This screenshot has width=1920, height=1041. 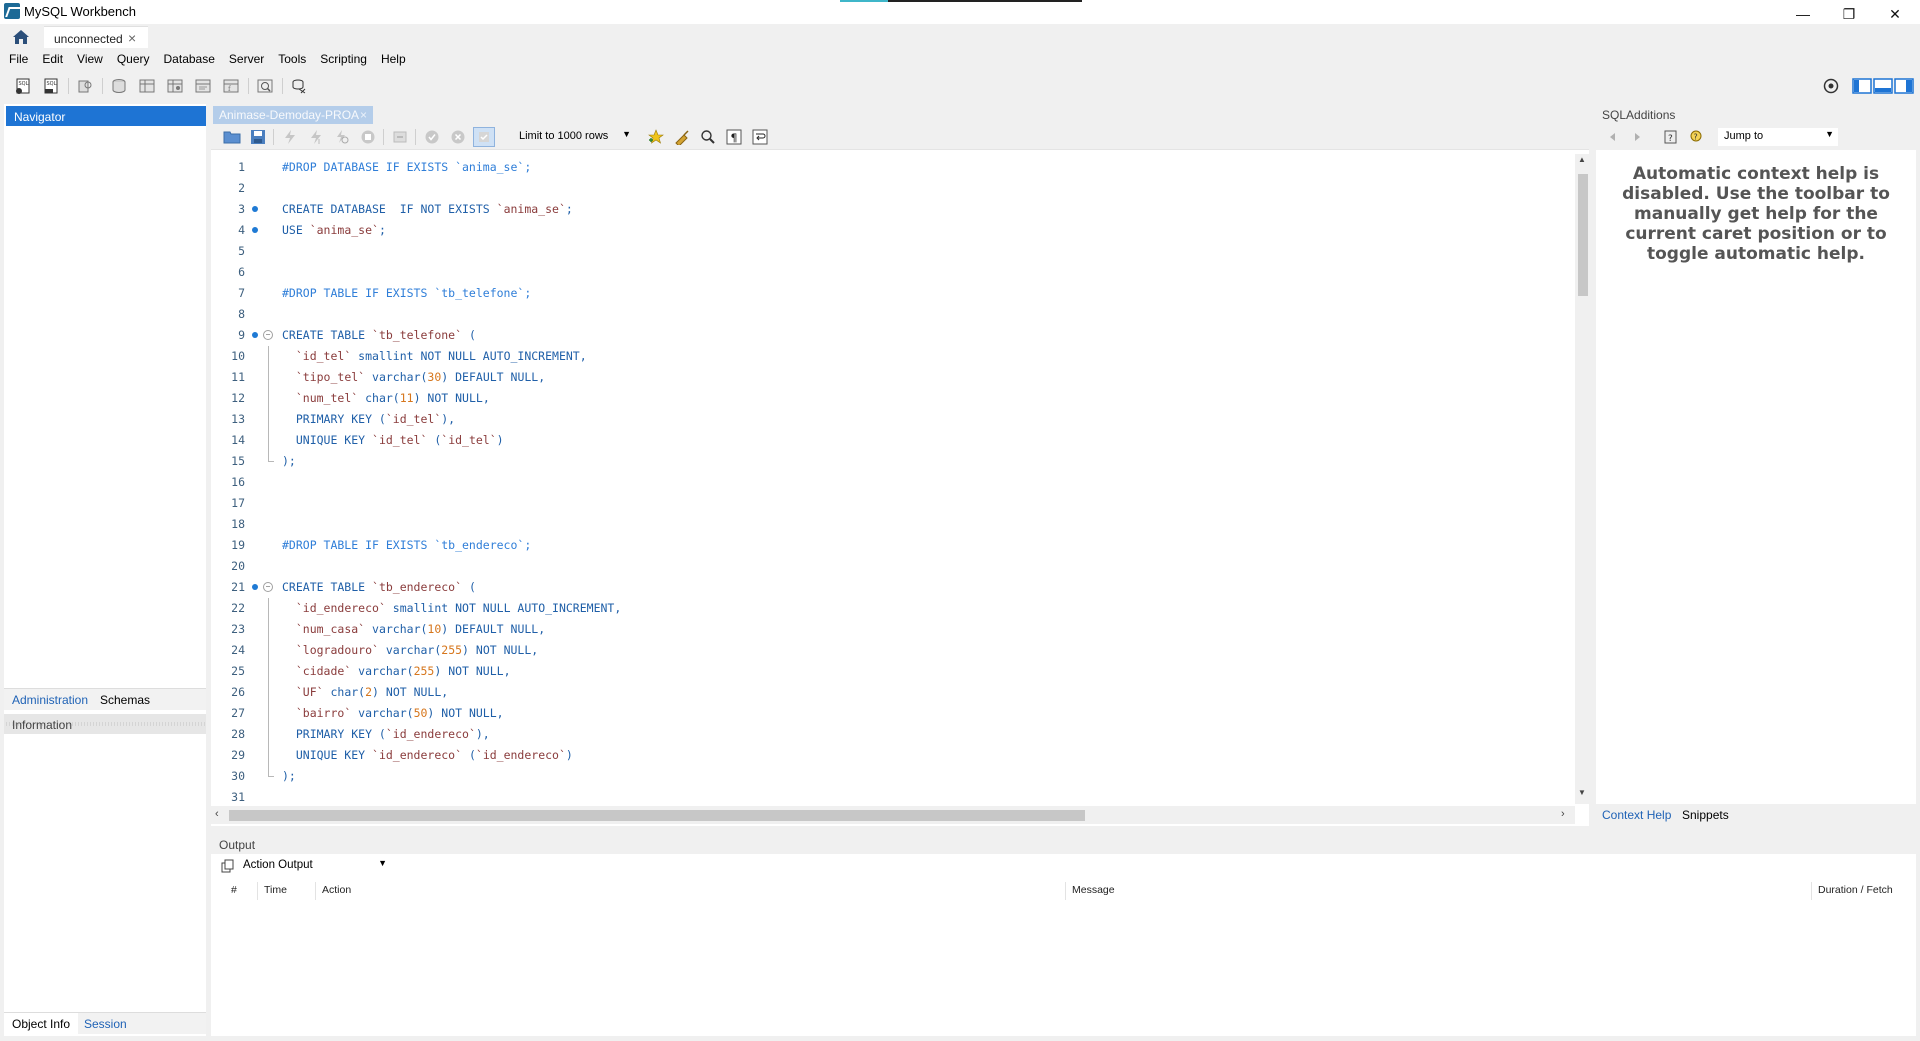 What do you see at coordinates (892, 713) in the screenshot?
I see `code-line: 27 `bairro` varchar(50) NOT NULL,` at bounding box center [892, 713].